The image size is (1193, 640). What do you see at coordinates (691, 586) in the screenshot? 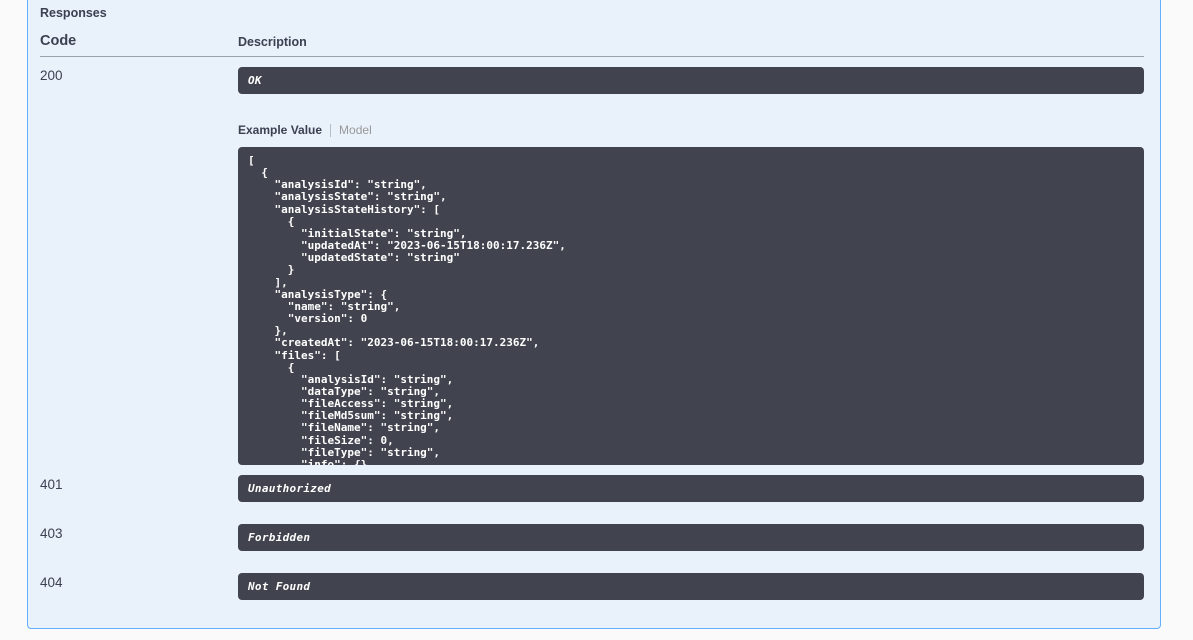
I see `response-description-404: Not Found` at bounding box center [691, 586].